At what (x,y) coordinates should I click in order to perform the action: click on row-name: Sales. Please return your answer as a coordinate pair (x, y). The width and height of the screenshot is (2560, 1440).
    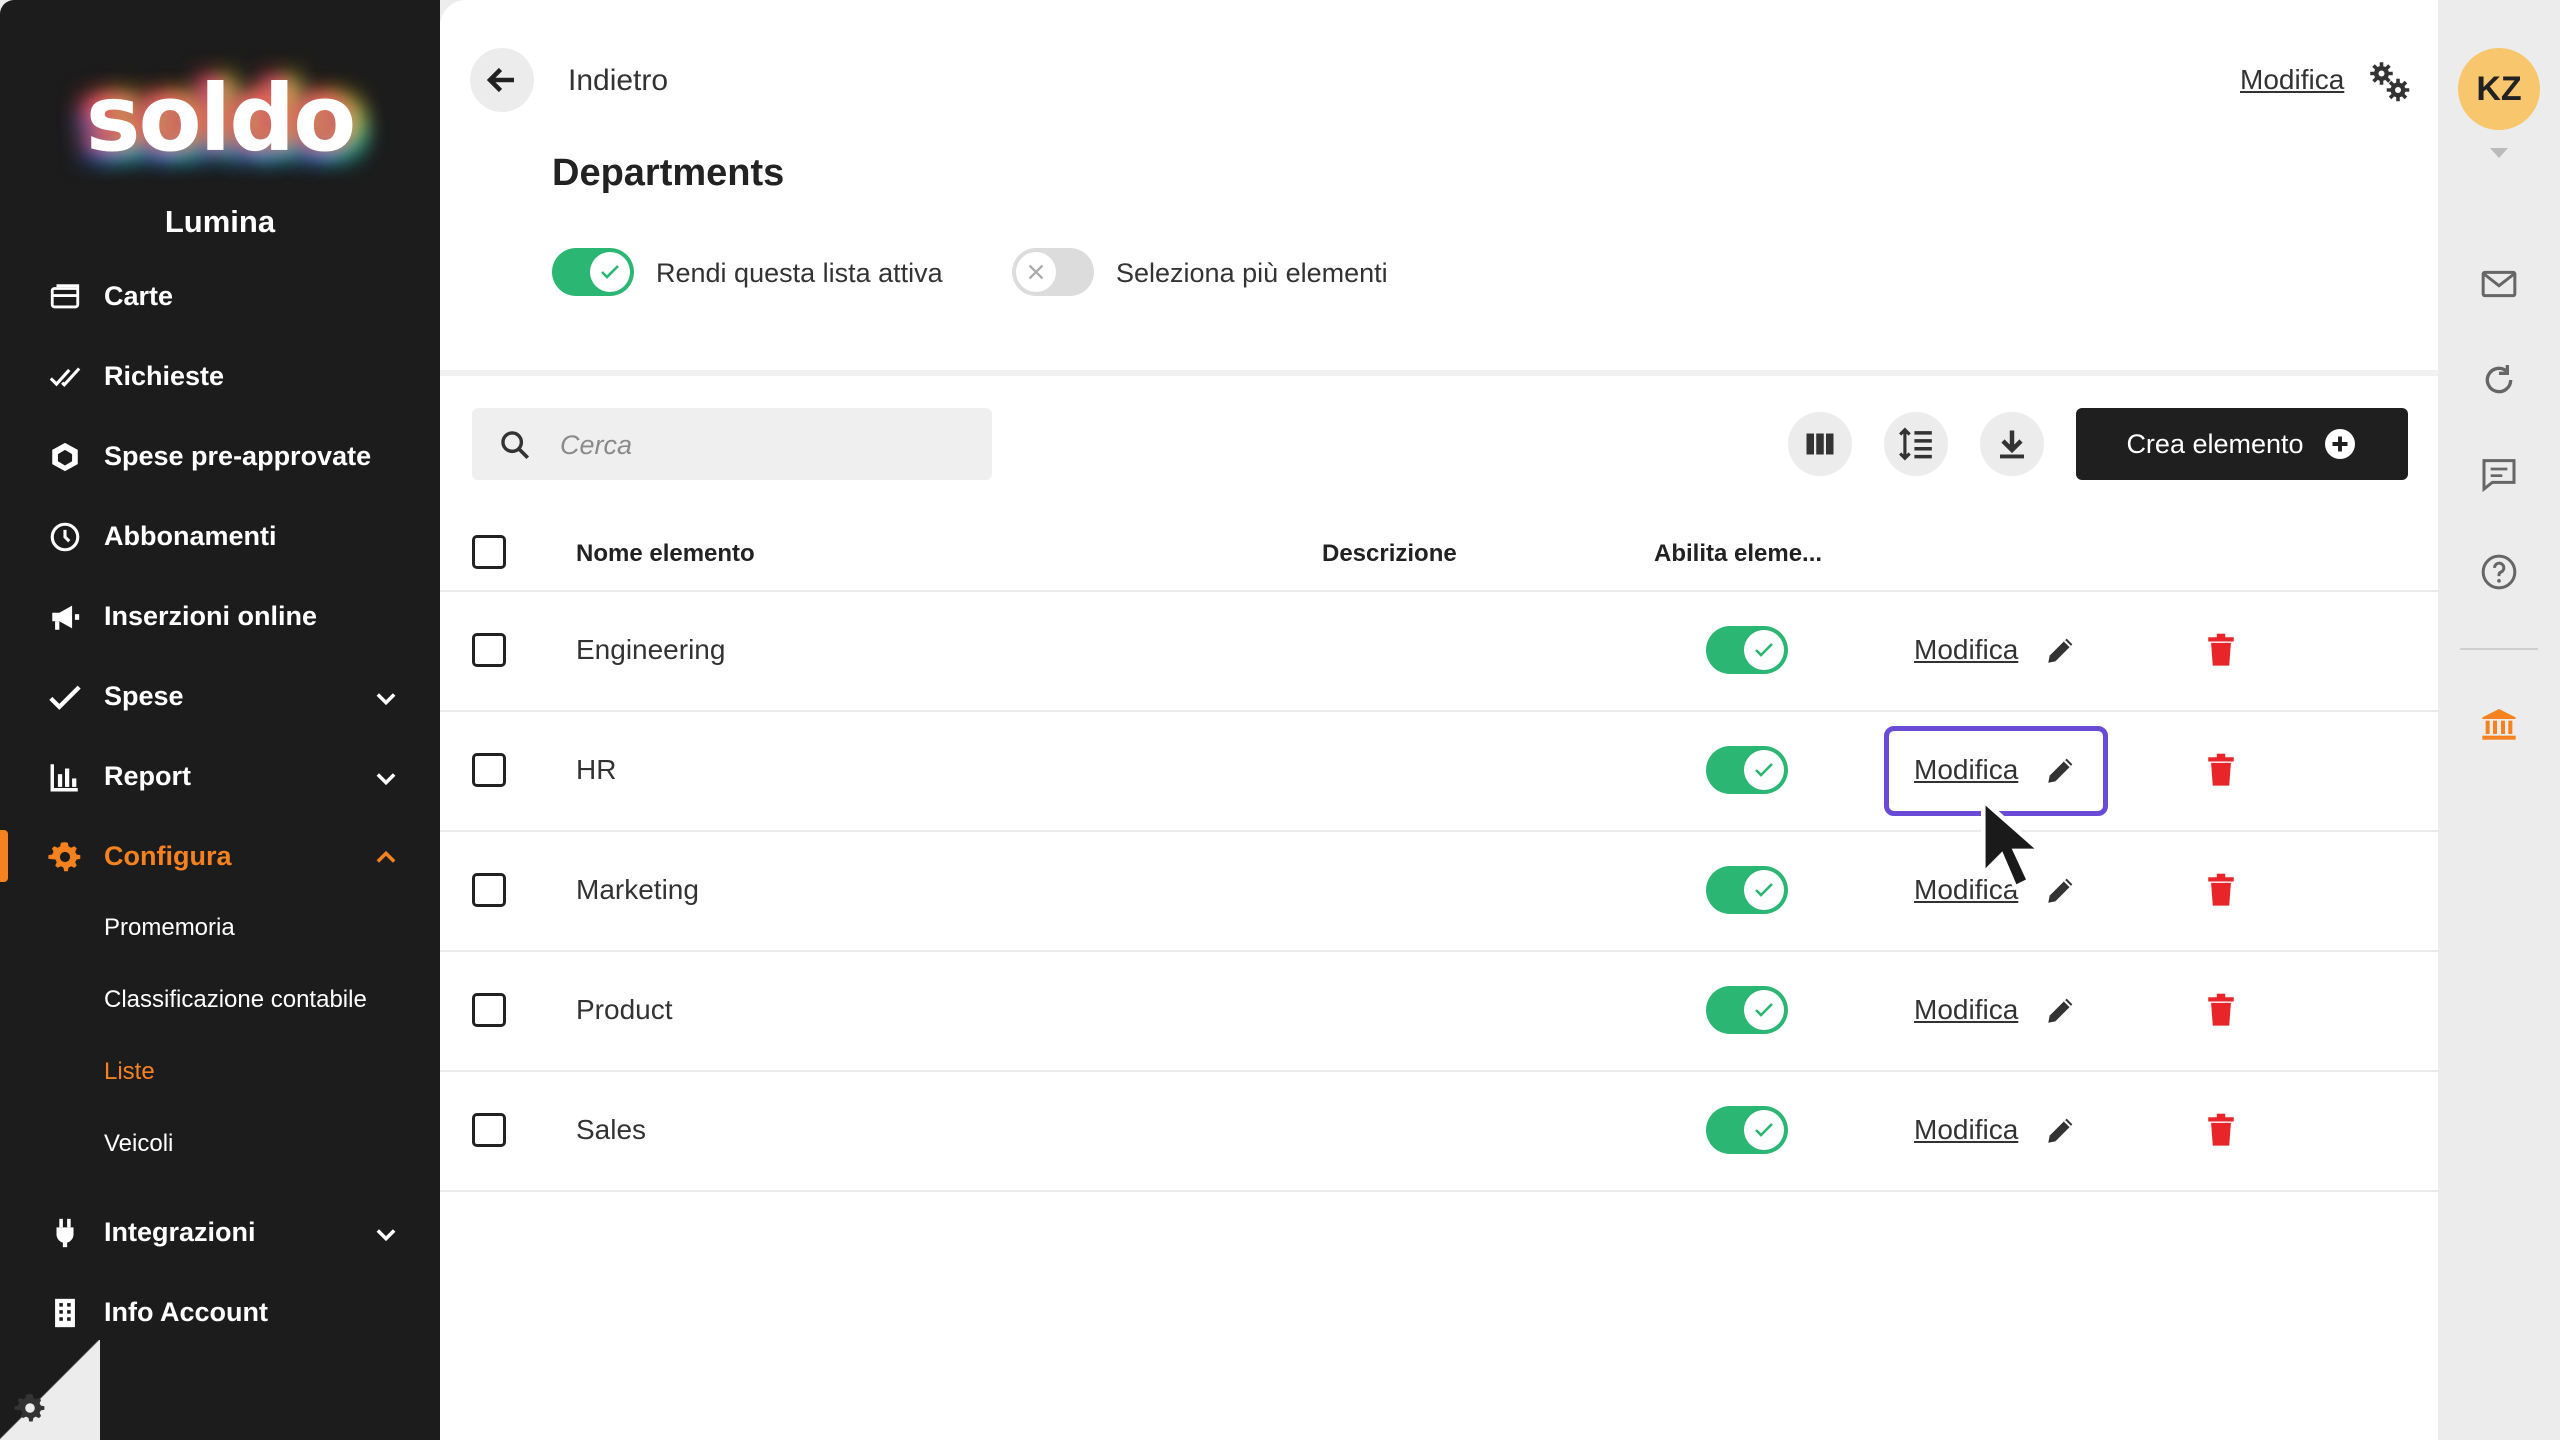
    Looking at the image, I should click on (611, 1129).